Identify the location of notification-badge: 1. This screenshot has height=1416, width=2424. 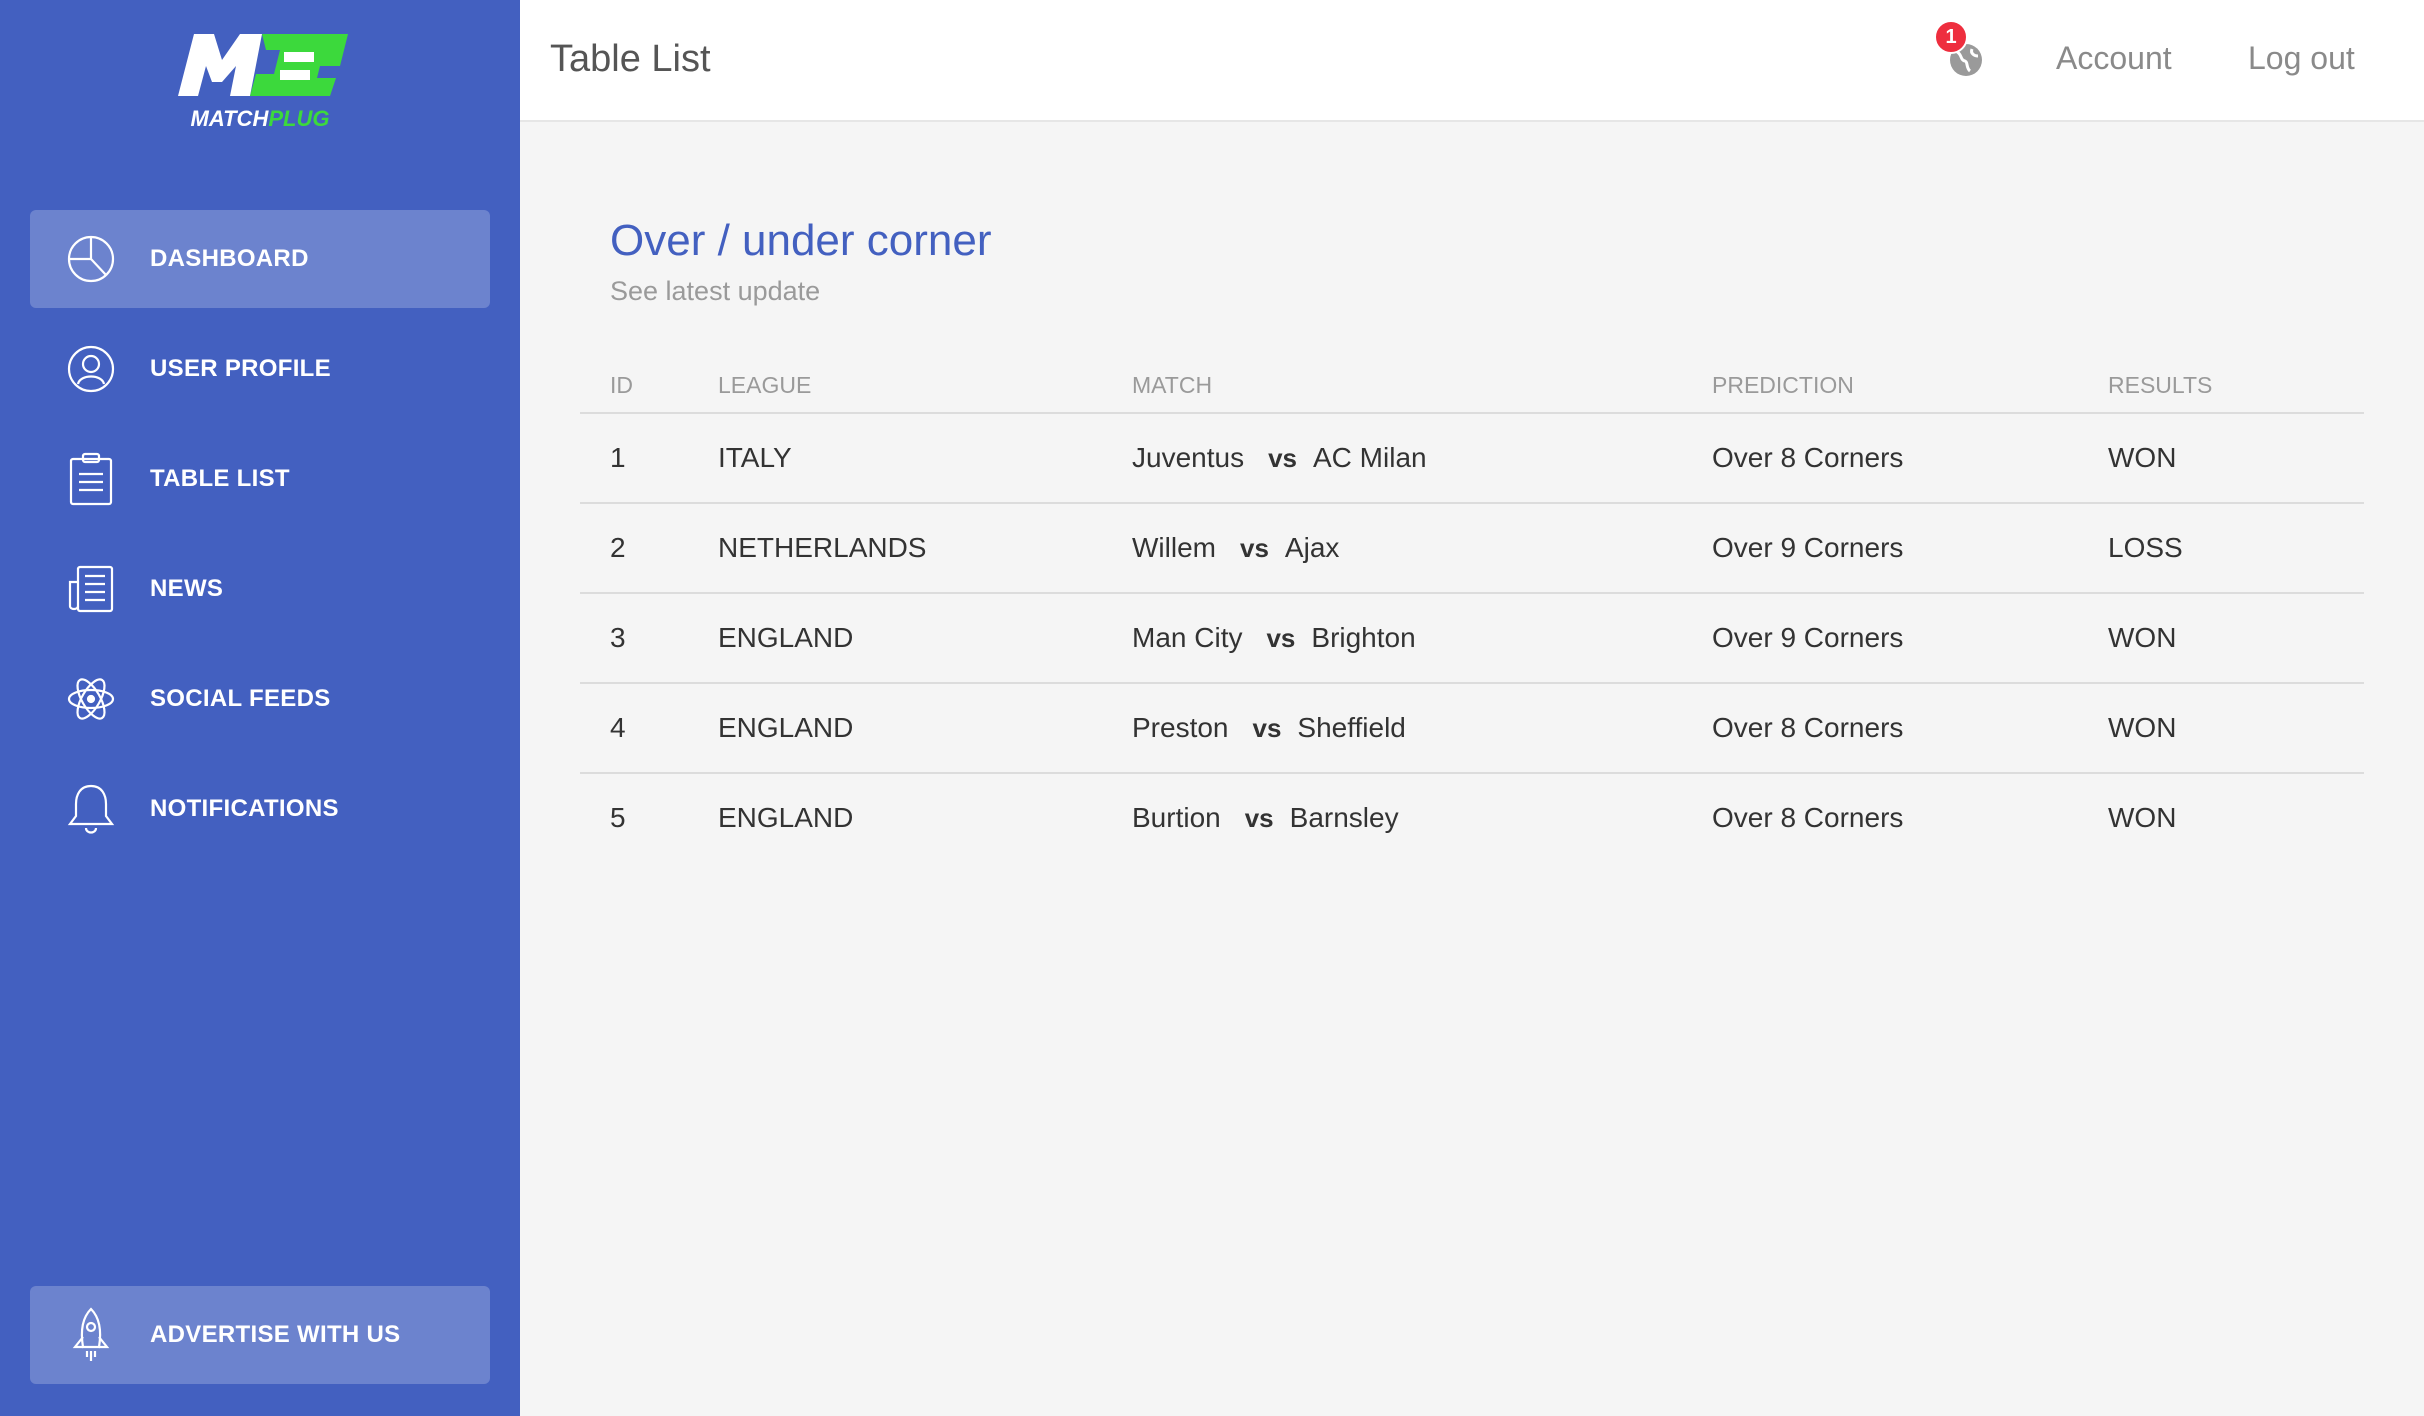
(1951, 37).